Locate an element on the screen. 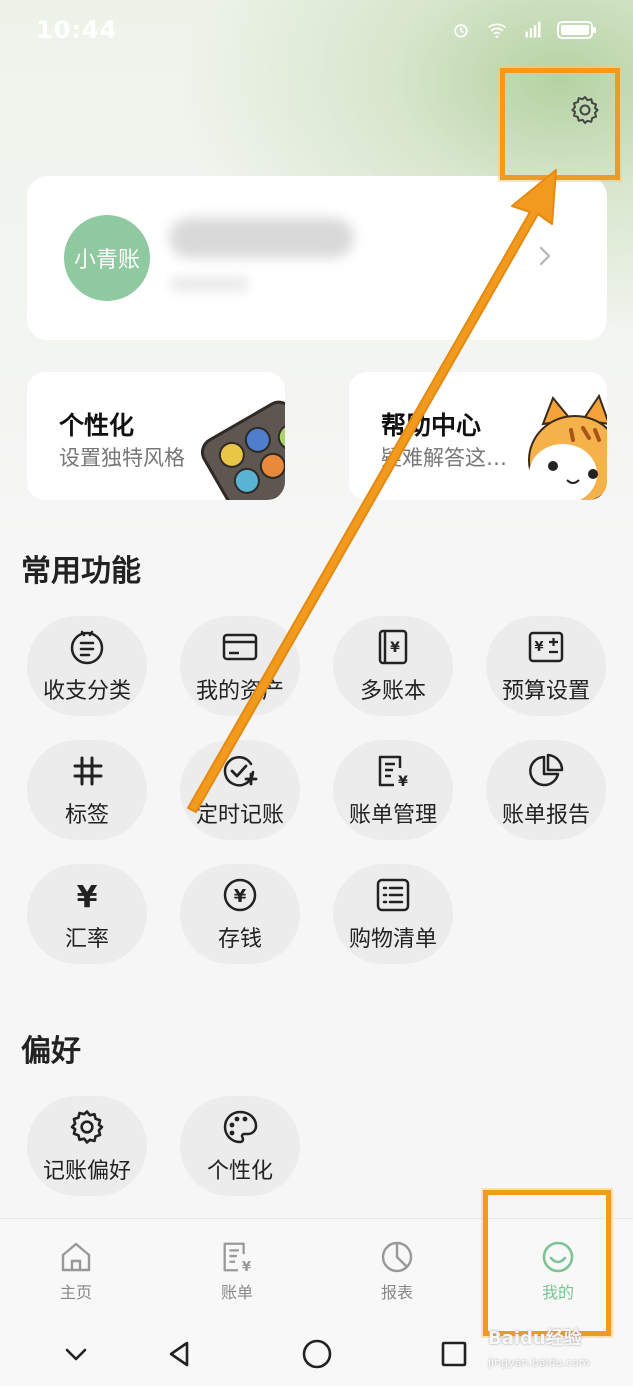 Image resolution: width=633 pixels, height=1386 pixels. profile-card: 小青账 is located at coordinates (317, 258).